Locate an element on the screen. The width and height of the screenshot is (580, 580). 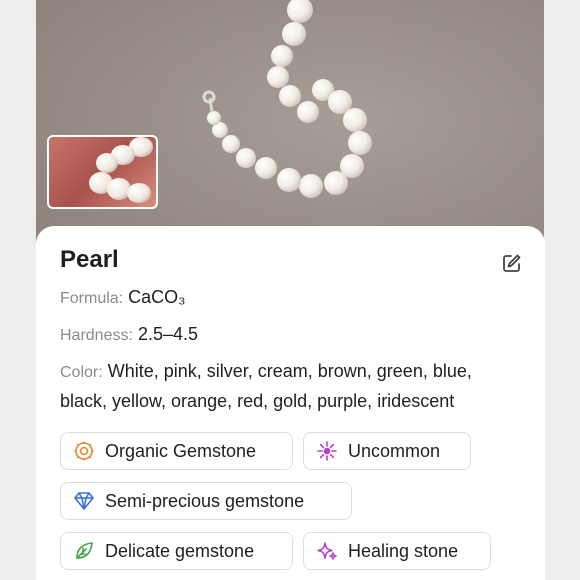
tag-semi-precious-gemstone: Semi-precious gemstone is located at coordinates (206, 501).